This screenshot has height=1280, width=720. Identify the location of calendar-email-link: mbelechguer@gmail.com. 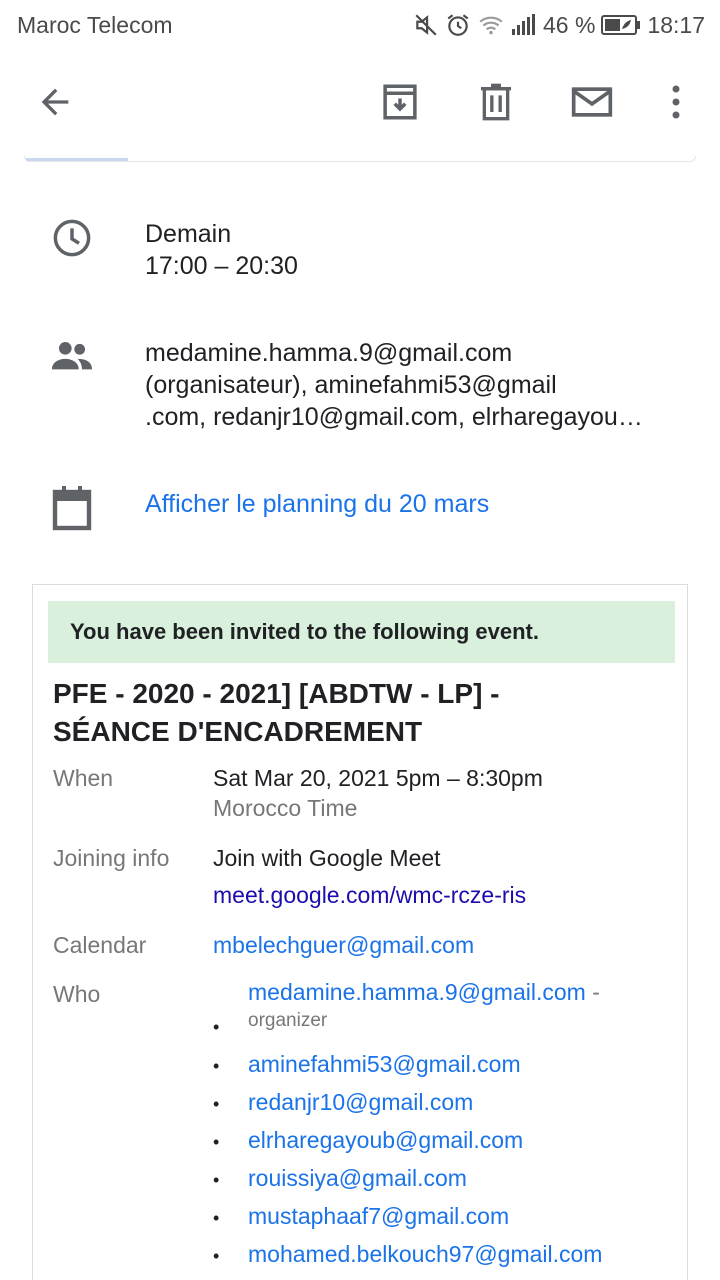
(343, 945).